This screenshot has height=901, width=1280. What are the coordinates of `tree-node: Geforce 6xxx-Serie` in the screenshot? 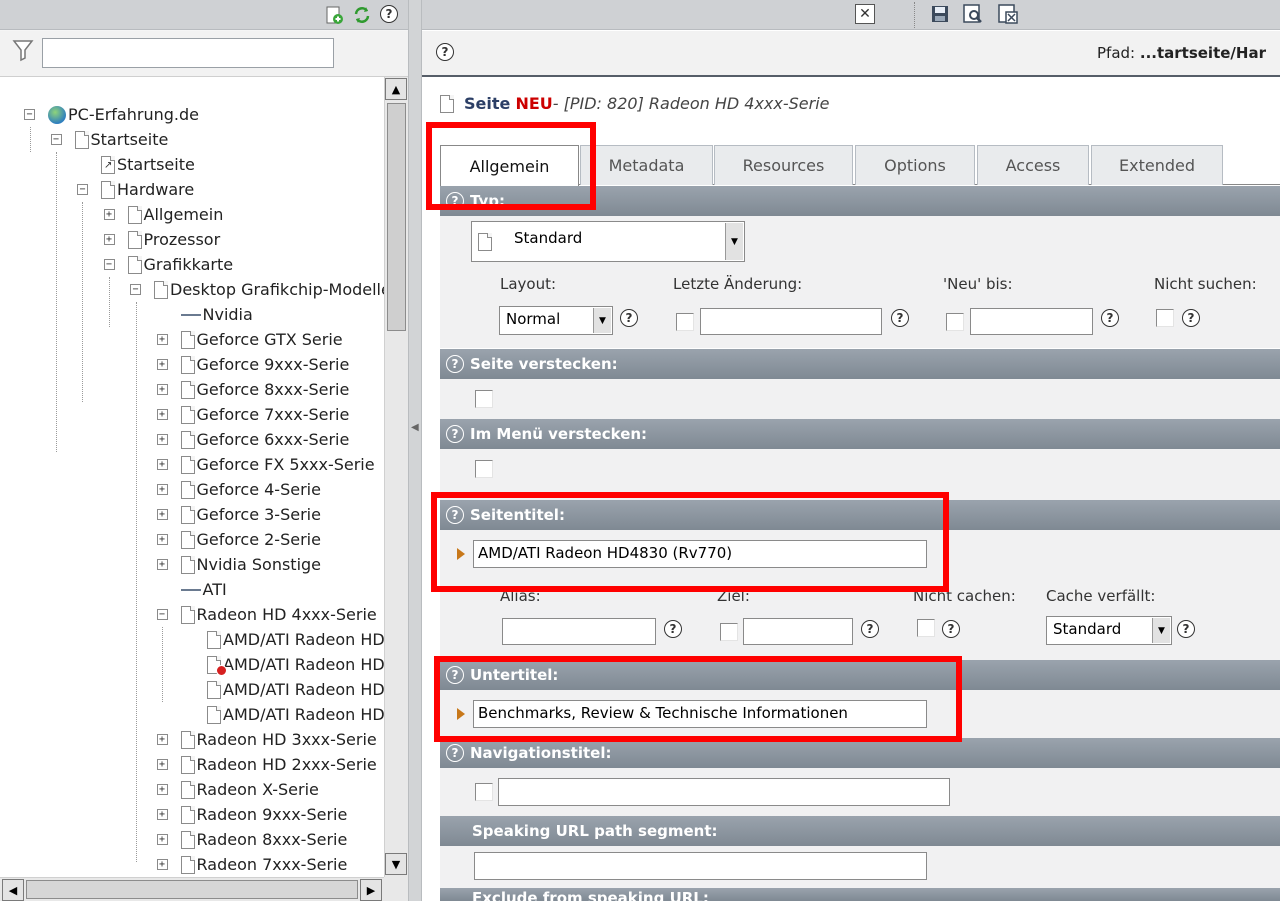 It's located at (265, 439).